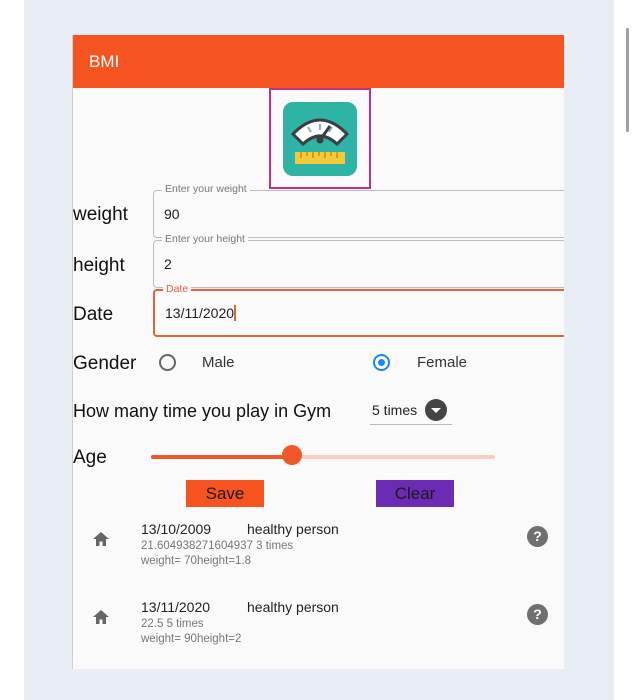  What do you see at coordinates (627, 80) in the screenshot?
I see `scrollbar-thumb` at bounding box center [627, 80].